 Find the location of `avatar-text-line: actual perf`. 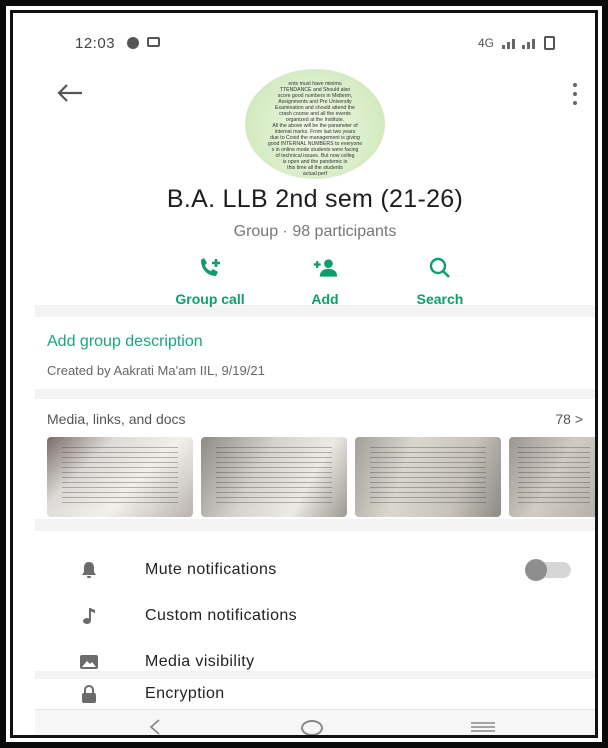

avatar-text-line: actual perf is located at coordinates (315, 174).